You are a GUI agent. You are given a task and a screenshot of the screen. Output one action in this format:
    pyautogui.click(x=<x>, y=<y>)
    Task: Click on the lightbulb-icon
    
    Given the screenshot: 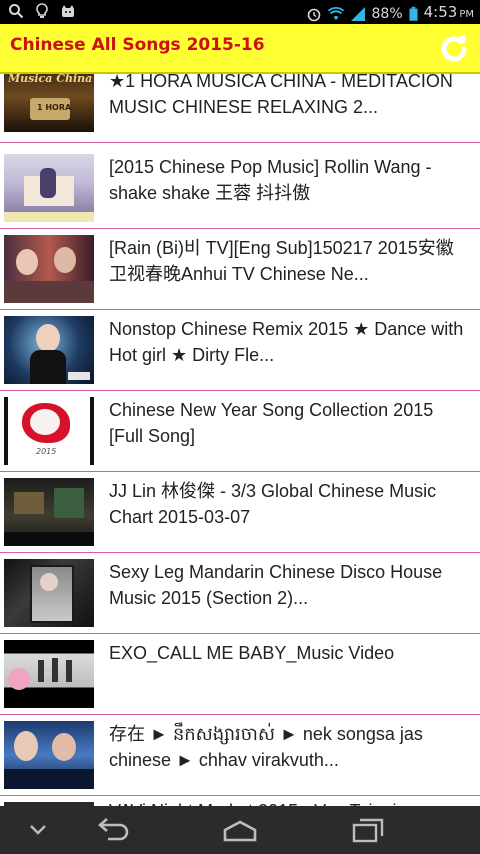 What is the action you would take?
    pyautogui.click(x=42, y=10)
    